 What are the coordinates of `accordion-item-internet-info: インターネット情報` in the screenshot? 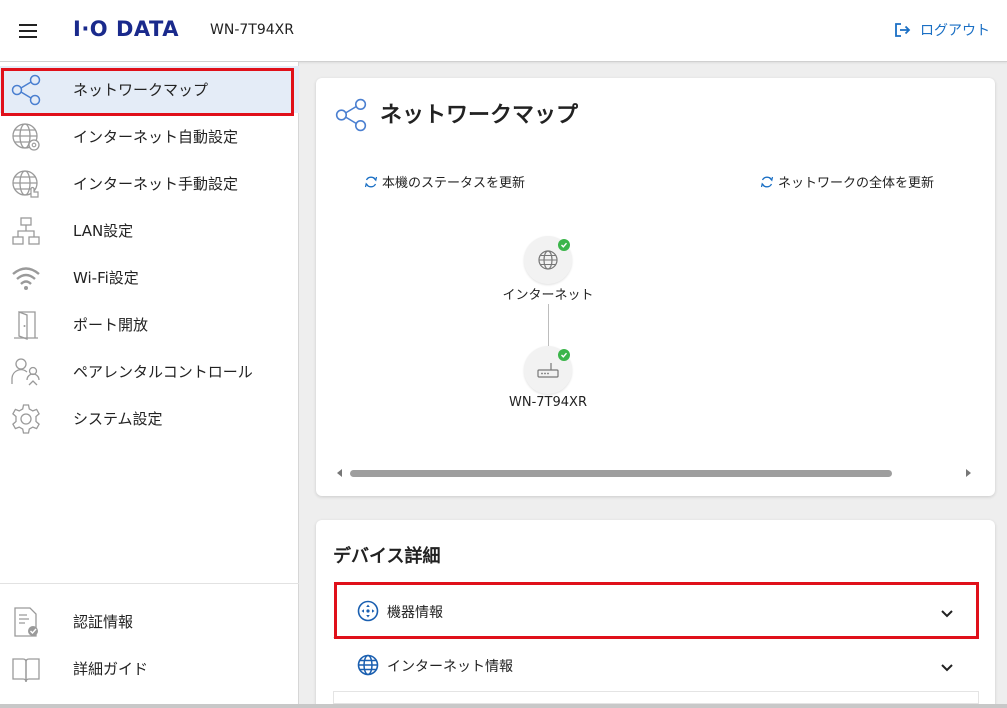 It's located at (656, 665).